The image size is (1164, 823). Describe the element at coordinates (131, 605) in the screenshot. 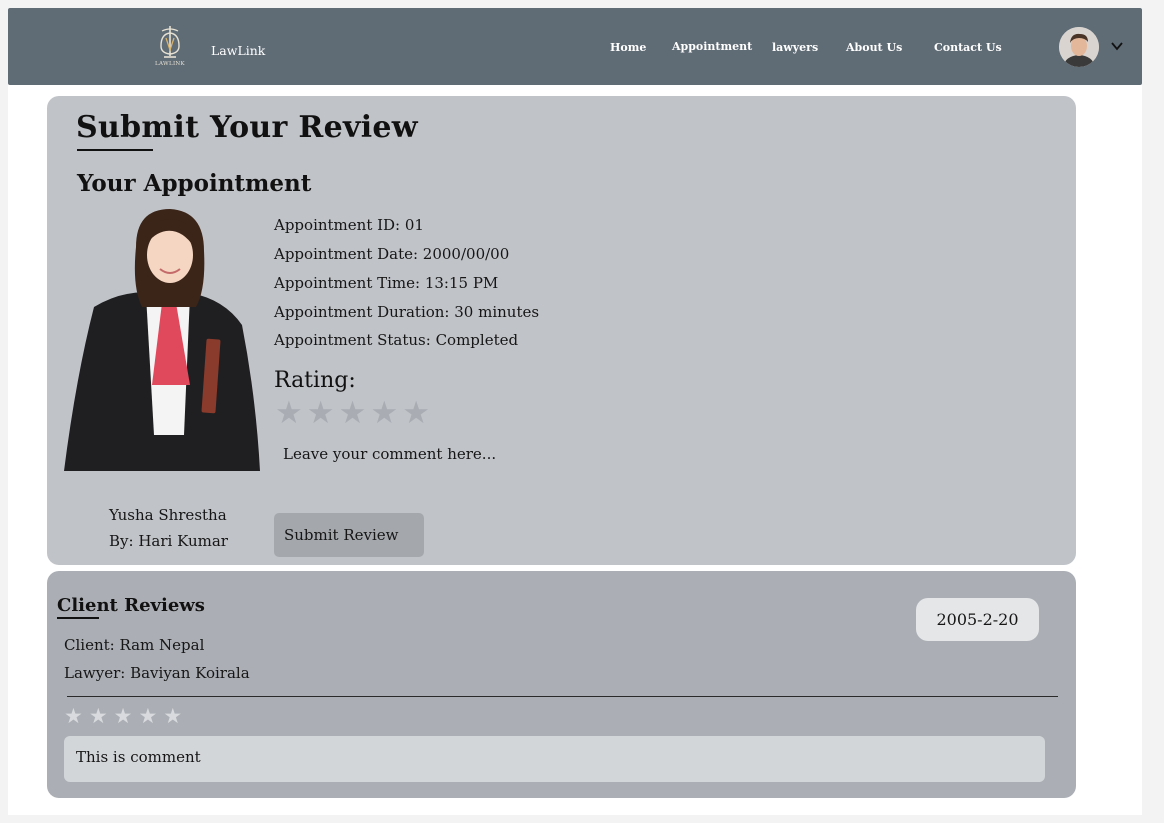

I see `client-reviews-heading: Client Reviews` at that location.